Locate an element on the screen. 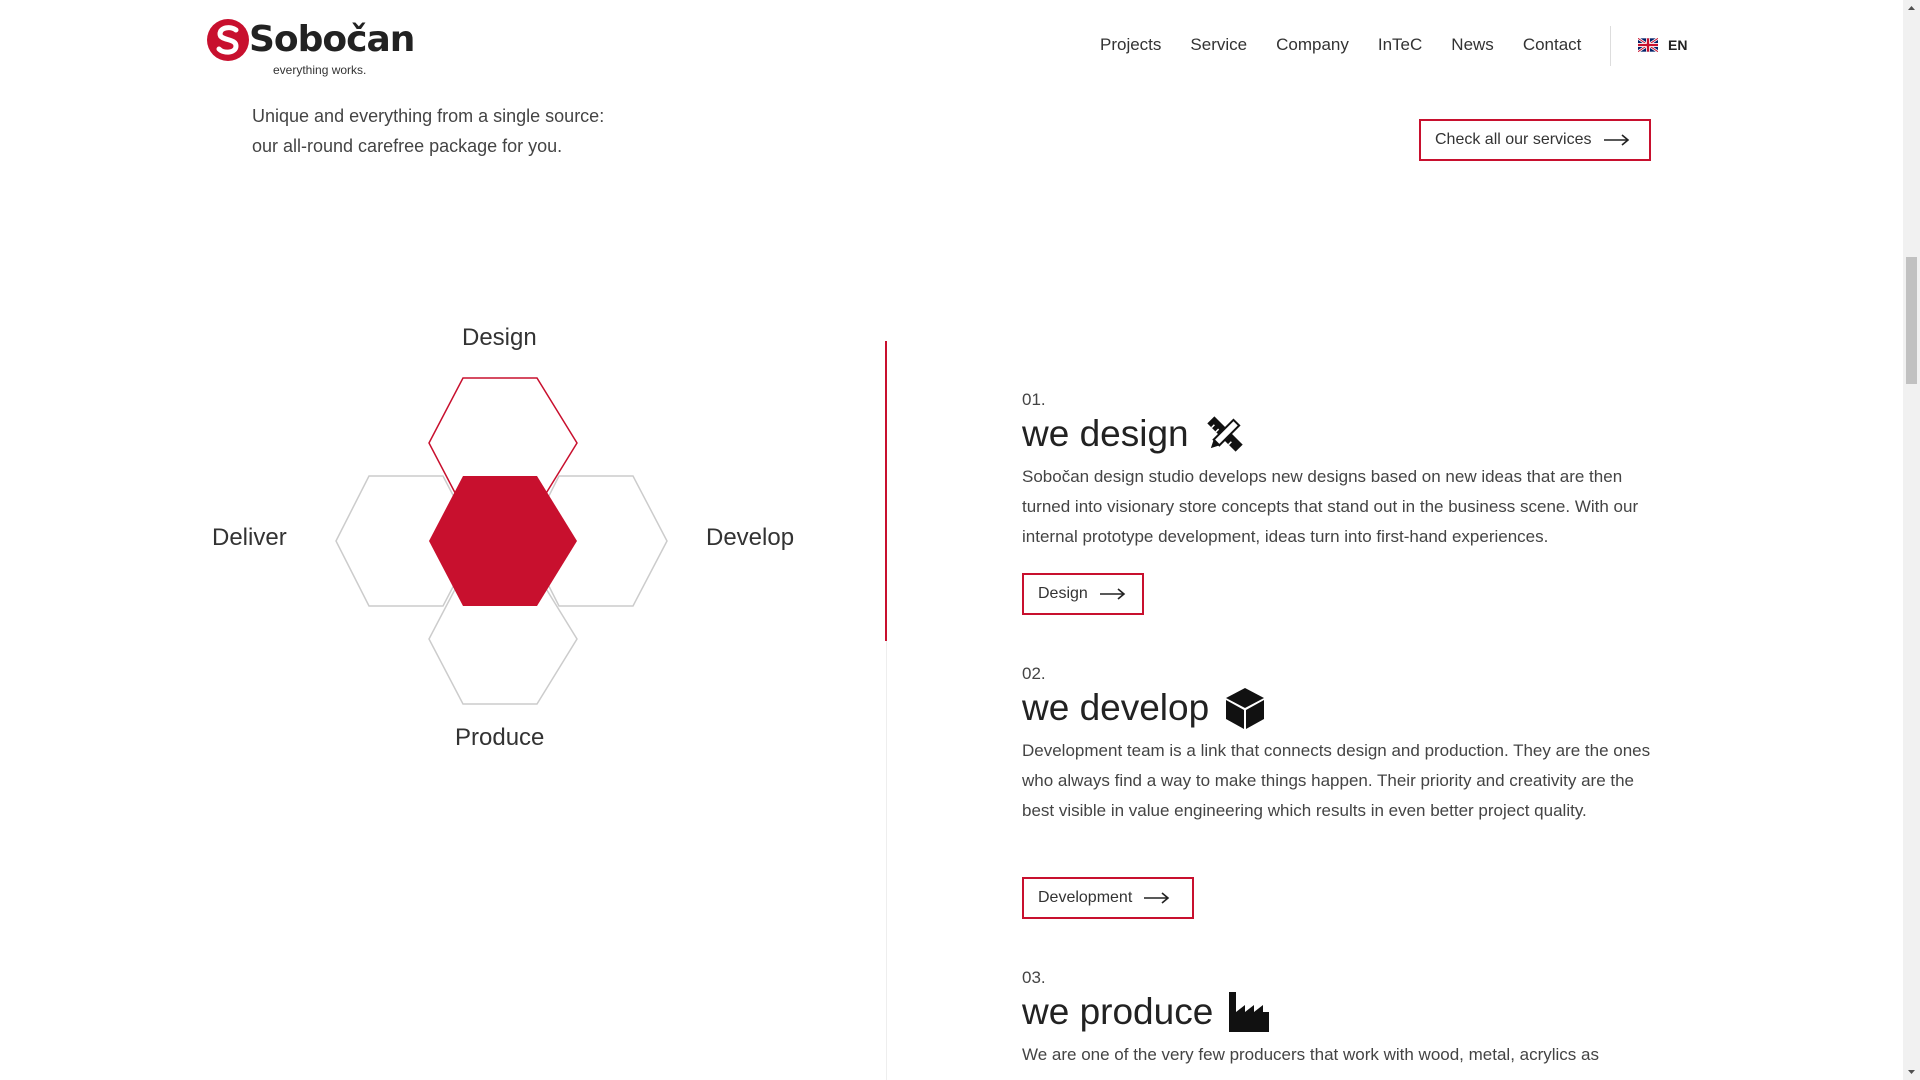 This screenshot has width=1920, height=1080. scroll-up-icon is located at coordinates (1911, 8).